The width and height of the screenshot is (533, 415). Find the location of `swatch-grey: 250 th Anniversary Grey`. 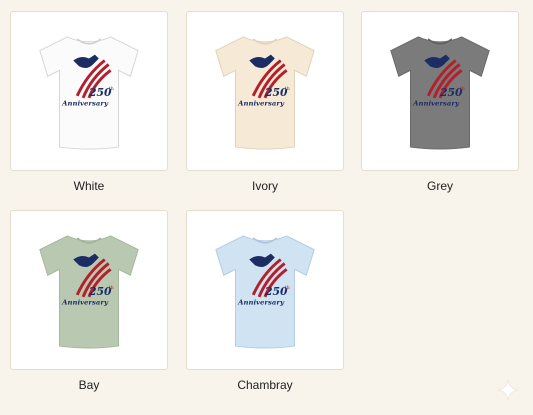

swatch-grey: 250 th Anniversary Grey is located at coordinates (441, 103).